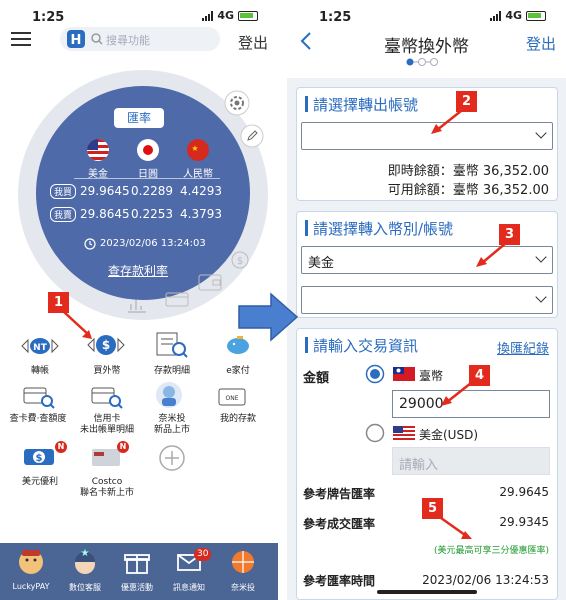 Image resolution: width=566 pixels, height=600 pixels. Describe the element at coordinates (172, 371) in the screenshot. I see `grid-label-statement: 存款明細` at that location.